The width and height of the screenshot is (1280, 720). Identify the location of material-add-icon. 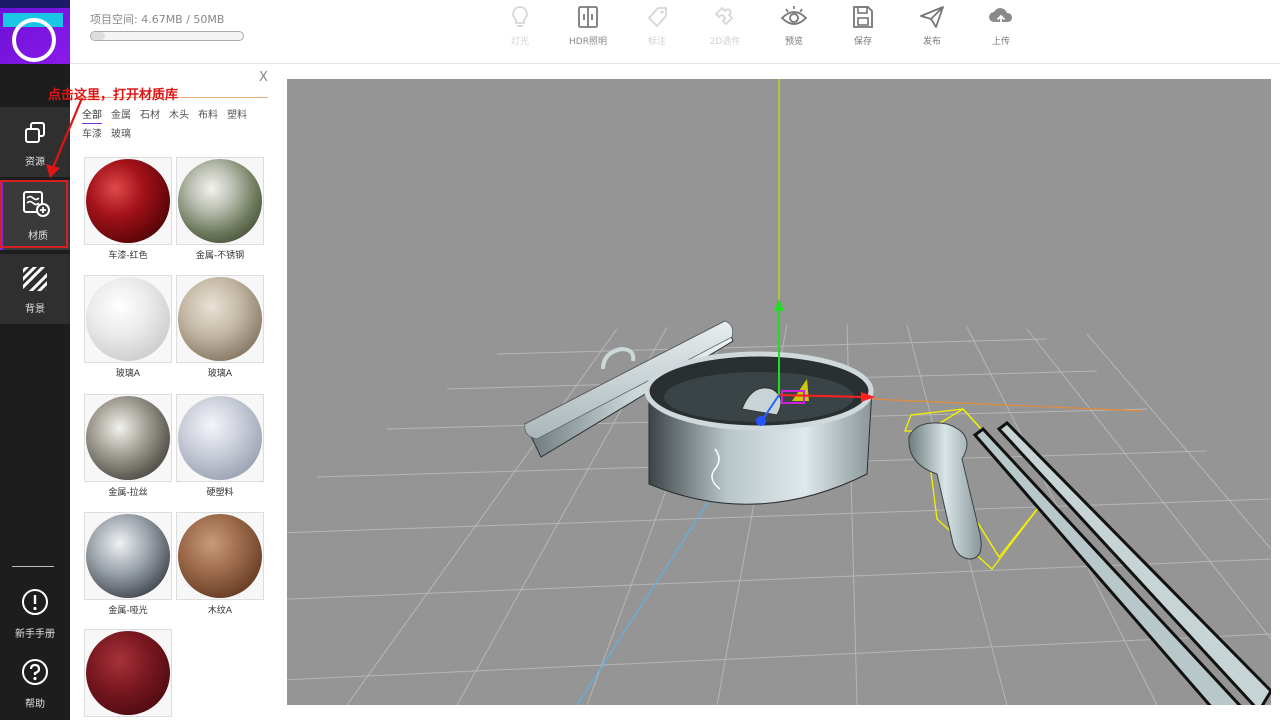
(36, 204).